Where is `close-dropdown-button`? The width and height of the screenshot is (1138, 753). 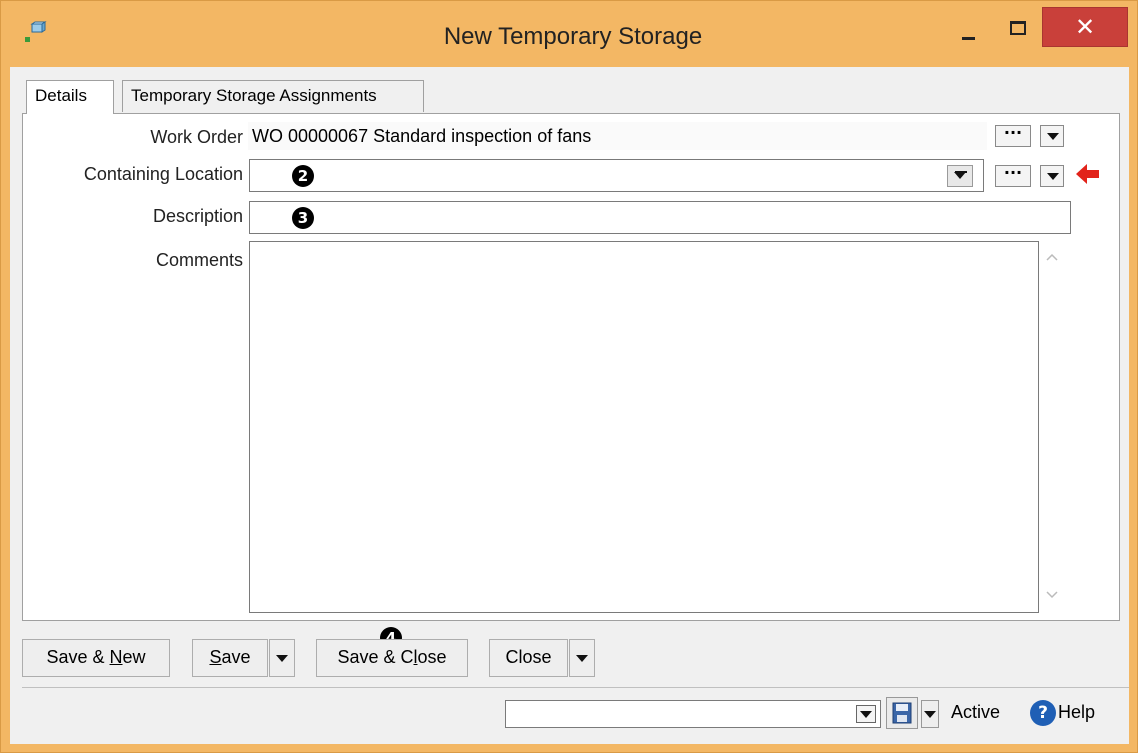
close-dropdown-button is located at coordinates (582, 658).